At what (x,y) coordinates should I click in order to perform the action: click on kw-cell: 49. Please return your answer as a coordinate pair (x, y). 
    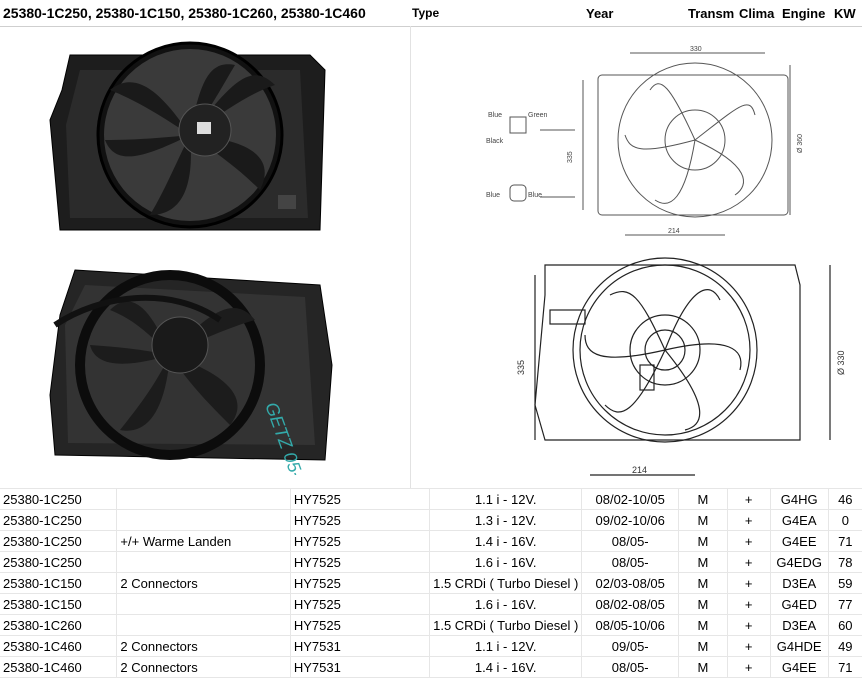
    Looking at the image, I should click on (845, 646).